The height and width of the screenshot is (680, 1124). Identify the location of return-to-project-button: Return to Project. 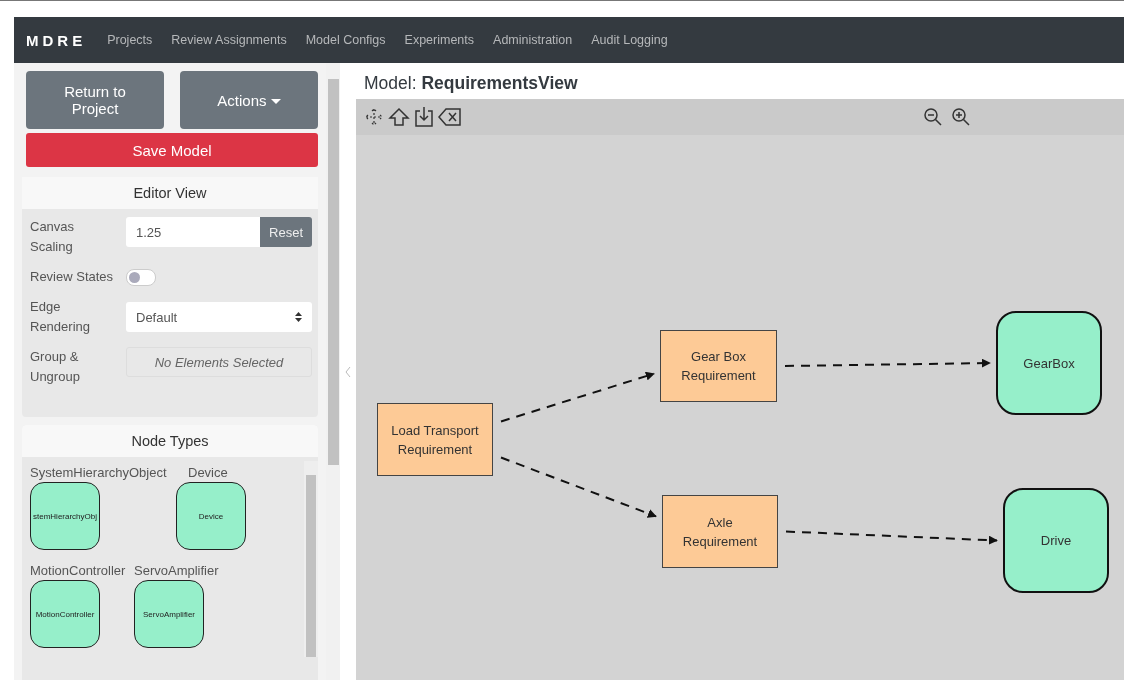
(95, 100).